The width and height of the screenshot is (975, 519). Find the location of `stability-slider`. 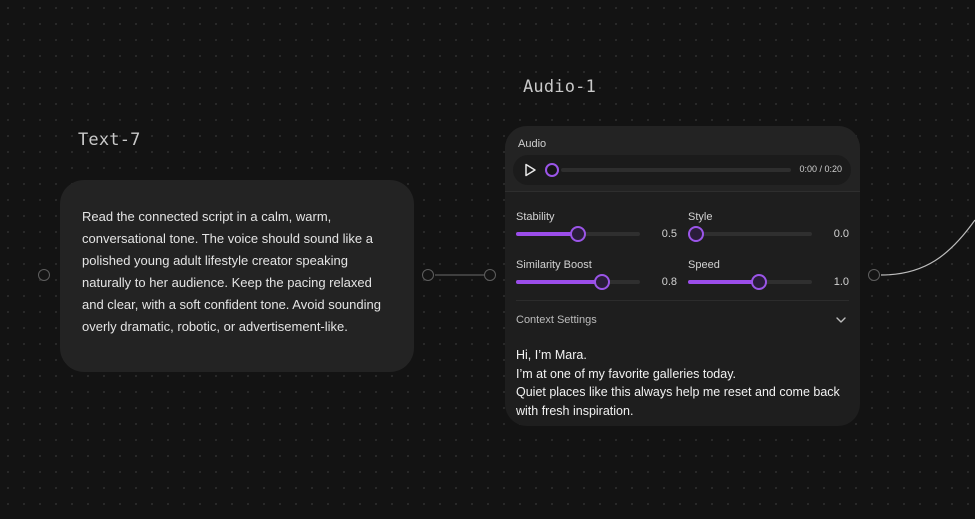

stability-slider is located at coordinates (578, 234).